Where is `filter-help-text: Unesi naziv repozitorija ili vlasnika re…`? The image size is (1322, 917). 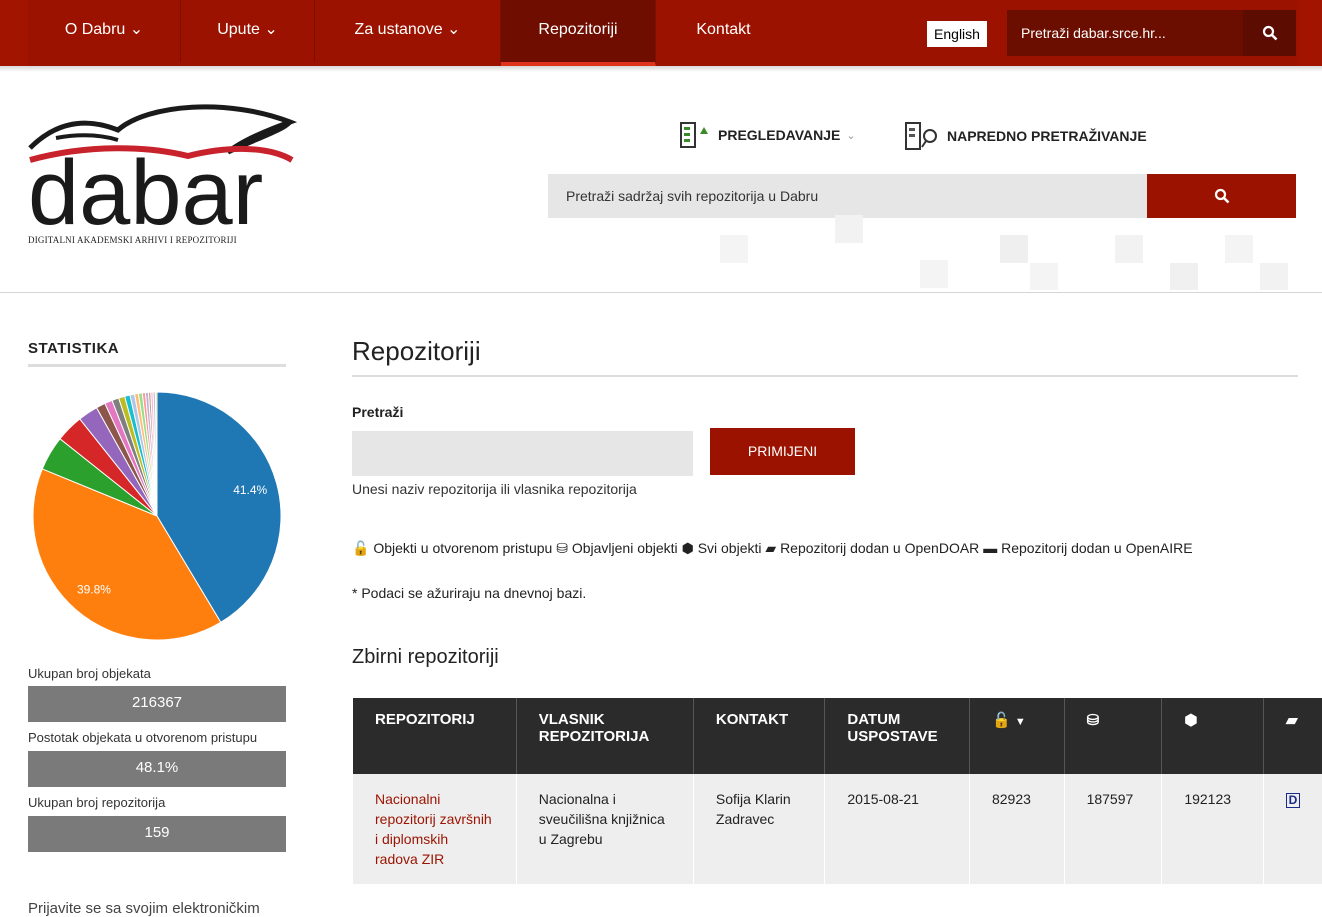 filter-help-text: Unesi naziv repozitorija ili vlasnika re… is located at coordinates (494, 489).